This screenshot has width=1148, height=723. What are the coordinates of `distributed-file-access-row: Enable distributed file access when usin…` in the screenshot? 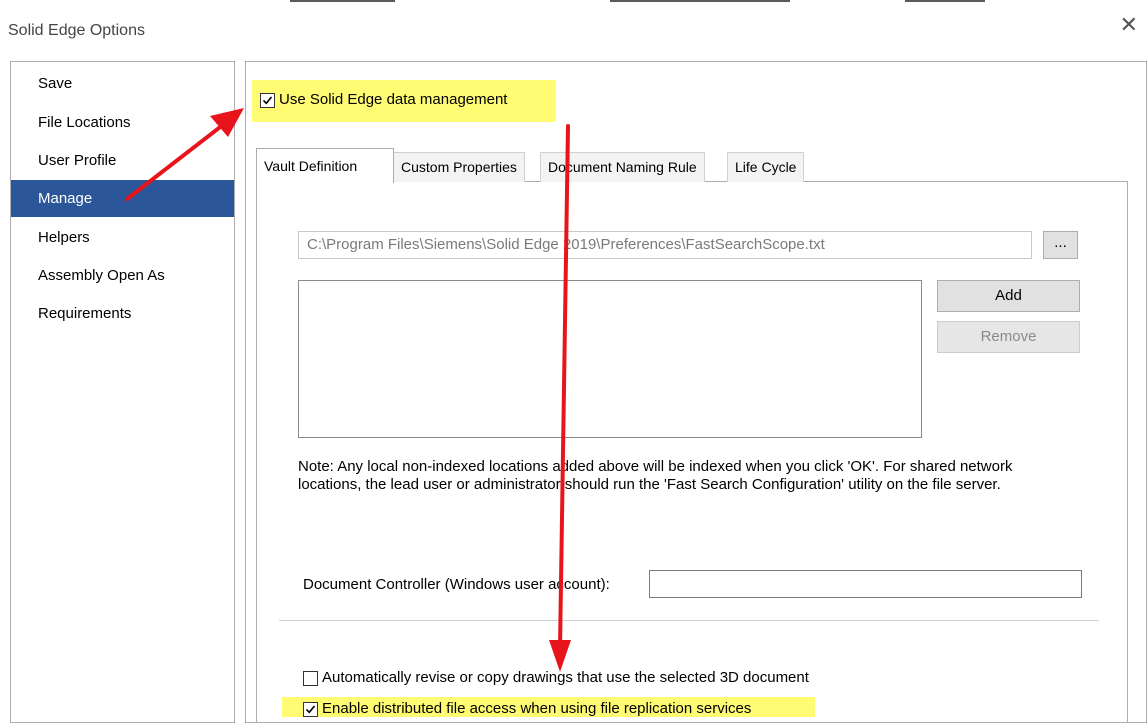 It's located at (527, 708).